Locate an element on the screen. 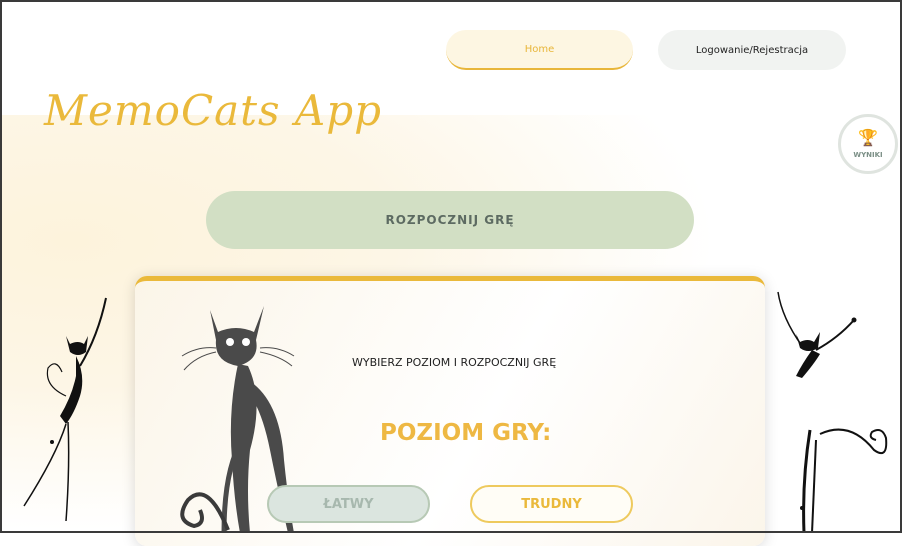  results-label: WYNIKI is located at coordinates (868, 155).